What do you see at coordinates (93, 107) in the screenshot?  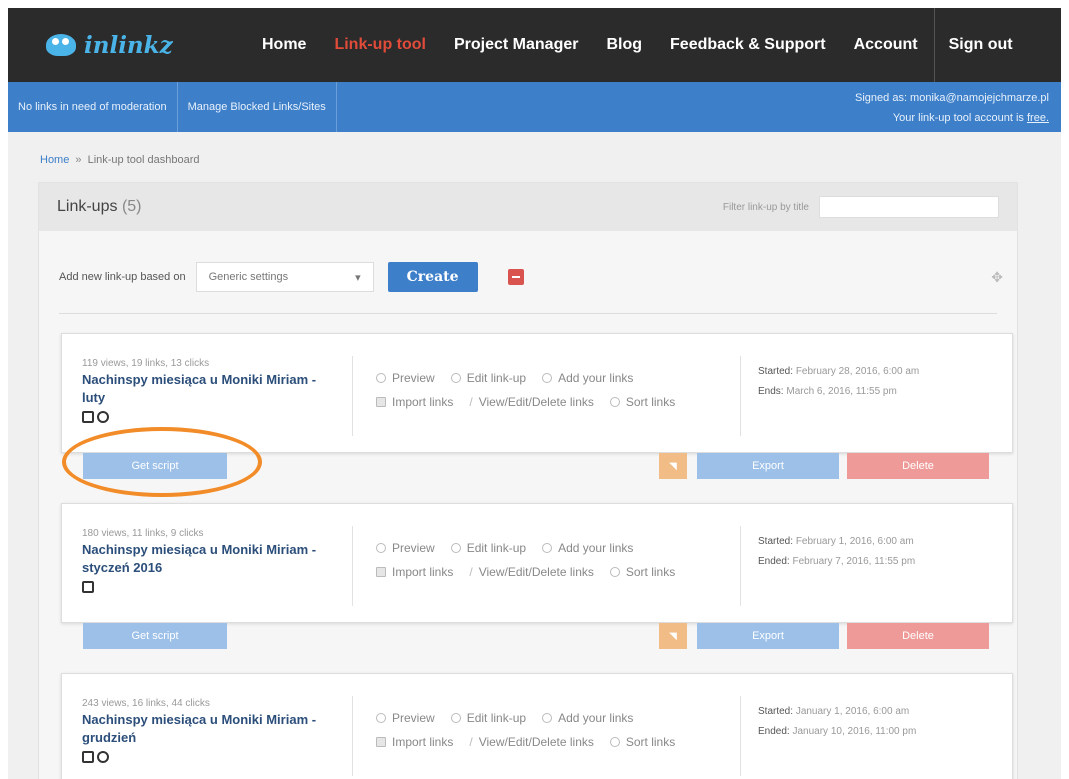 I see `moderation-link: No links in need of moderation` at bounding box center [93, 107].